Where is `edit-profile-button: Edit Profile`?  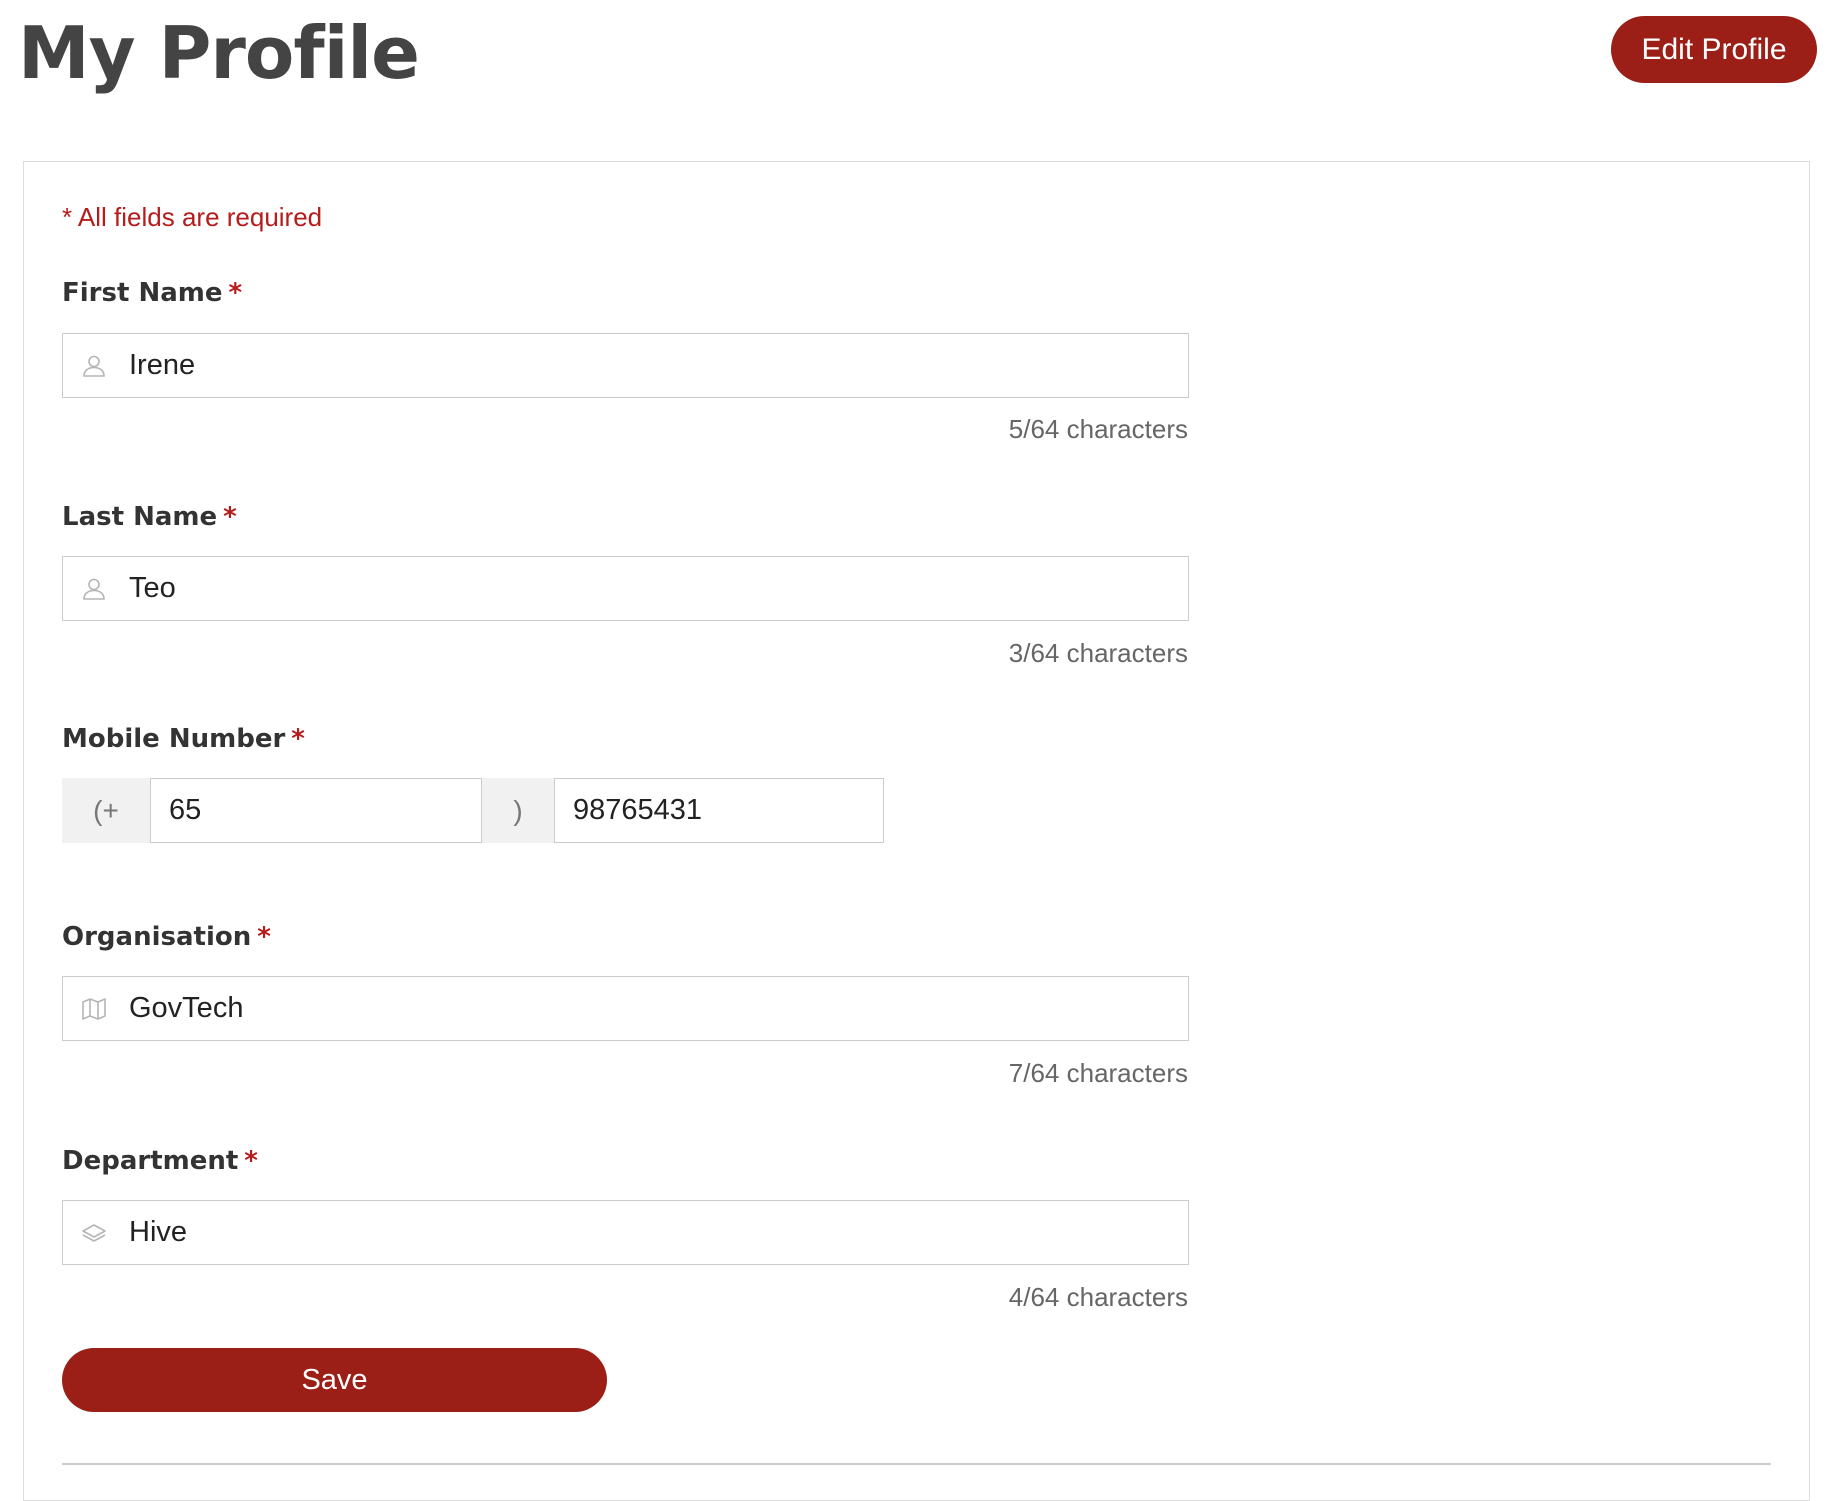
edit-profile-button: Edit Profile is located at coordinates (1714, 49).